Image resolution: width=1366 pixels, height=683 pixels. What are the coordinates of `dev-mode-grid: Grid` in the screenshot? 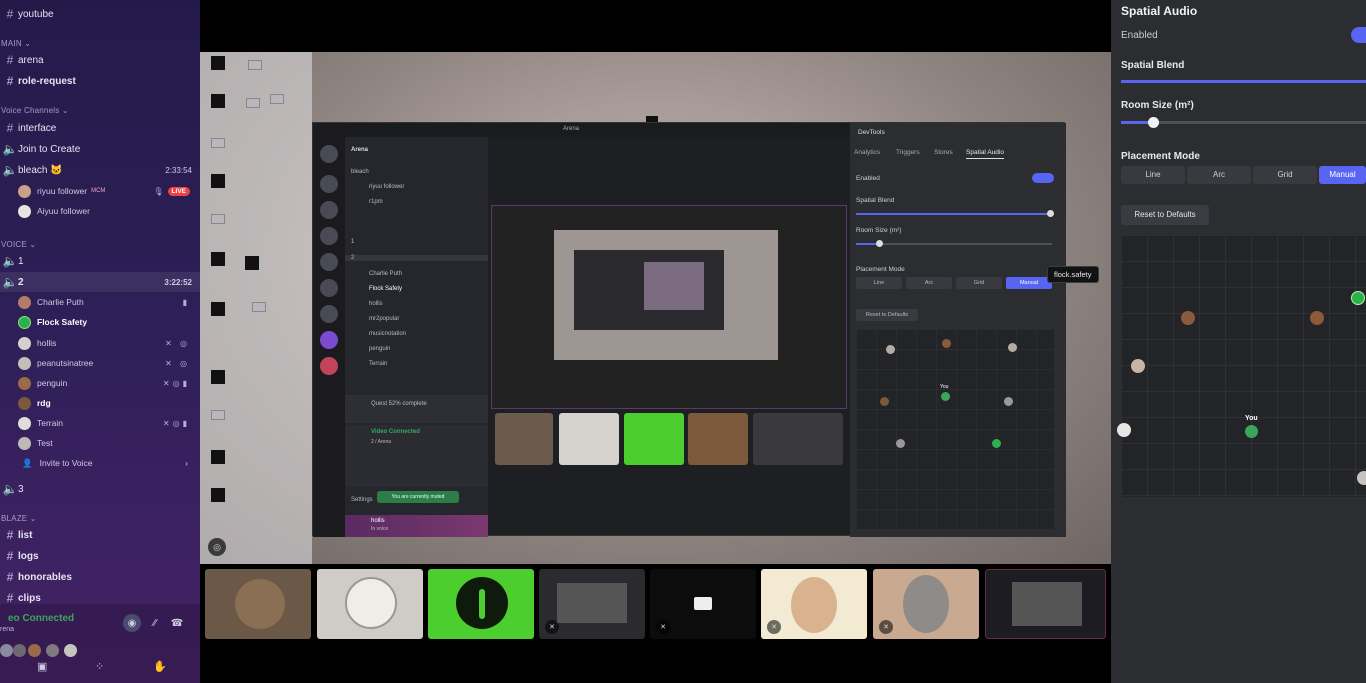 It's located at (979, 283).